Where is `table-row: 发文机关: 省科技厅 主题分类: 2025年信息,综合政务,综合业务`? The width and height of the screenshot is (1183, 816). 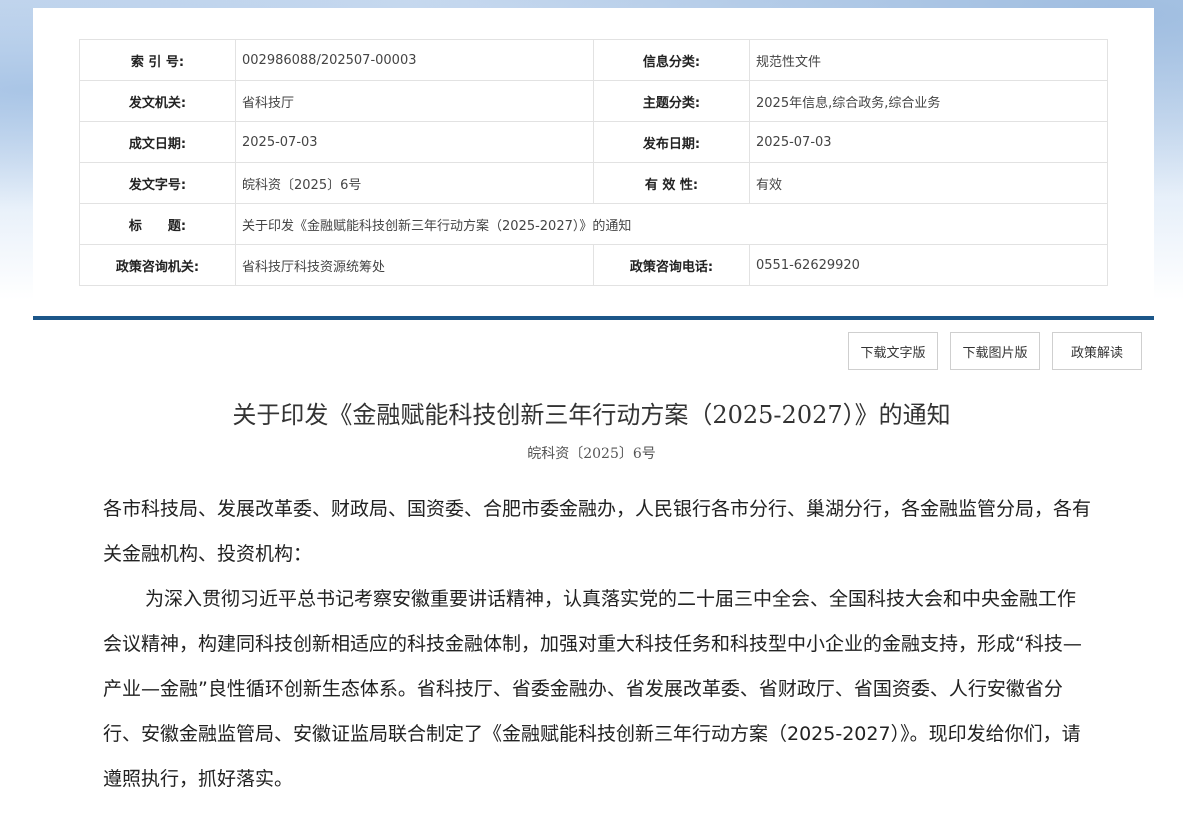
table-row: 发文机关: 省科技厅 主题分类: 2025年信息,综合政务,综合业务 is located at coordinates (593, 101).